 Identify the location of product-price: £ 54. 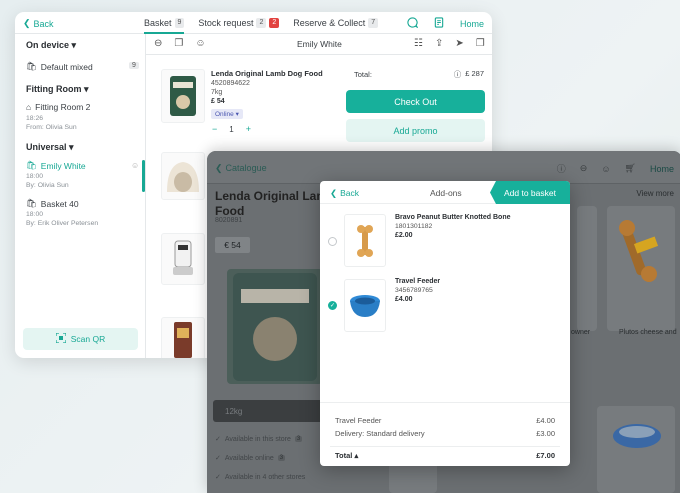
(218, 101).